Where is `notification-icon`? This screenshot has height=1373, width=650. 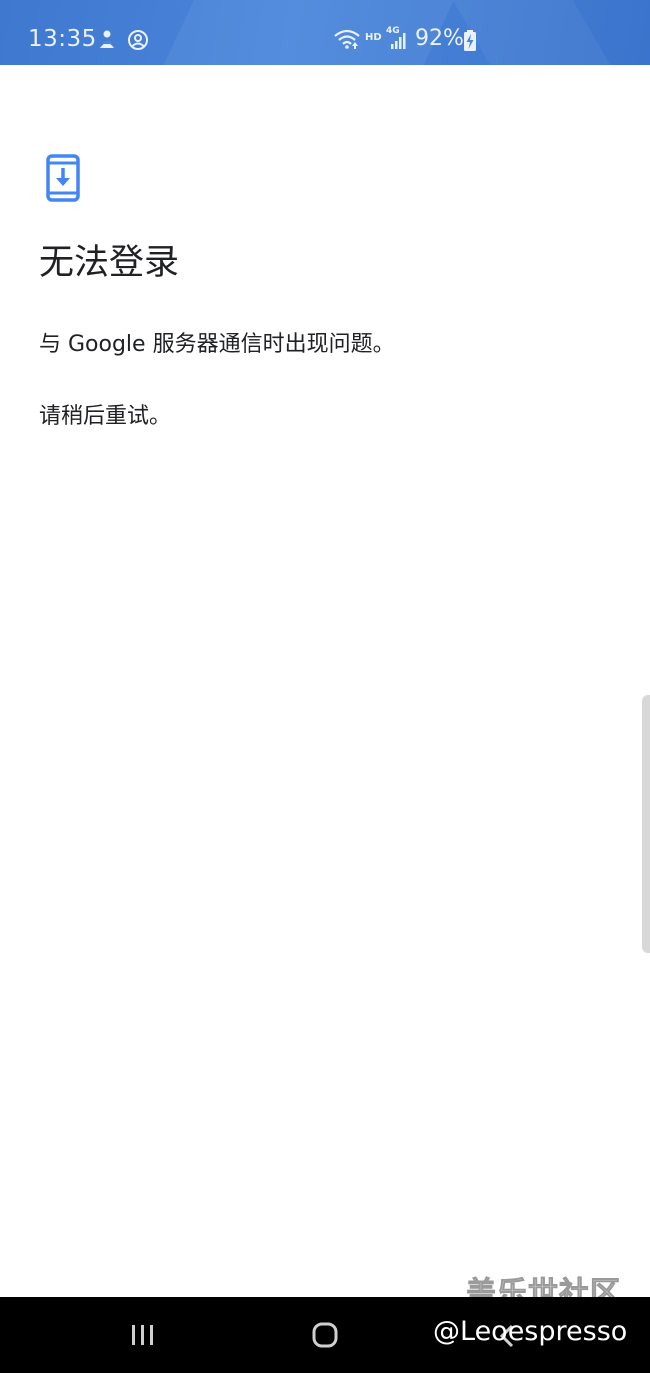 notification-icon is located at coordinates (107, 39).